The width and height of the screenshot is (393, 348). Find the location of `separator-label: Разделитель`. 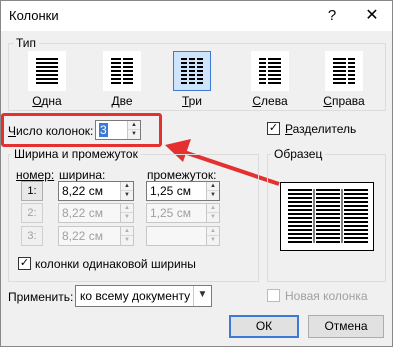

separator-label: Разделитель is located at coordinates (321, 129).